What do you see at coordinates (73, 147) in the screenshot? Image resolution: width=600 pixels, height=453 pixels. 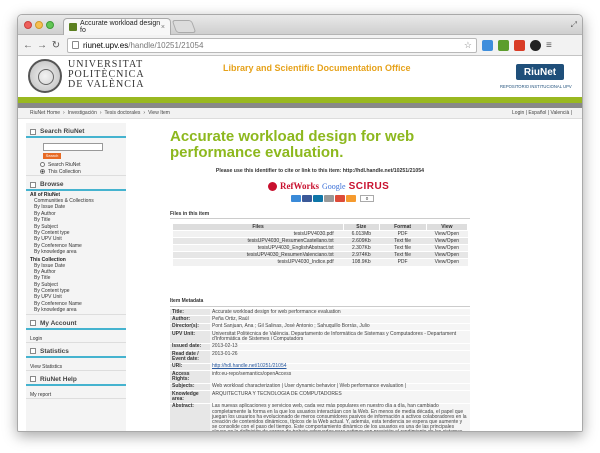 I see `search-input` at bounding box center [73, 147].